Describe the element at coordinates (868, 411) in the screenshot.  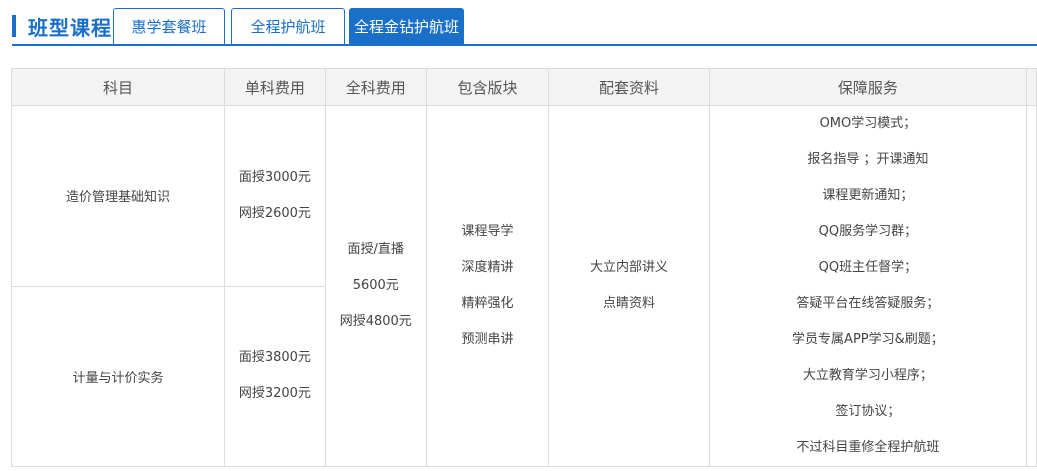
I see `service-item: 签订协议；` at that location.